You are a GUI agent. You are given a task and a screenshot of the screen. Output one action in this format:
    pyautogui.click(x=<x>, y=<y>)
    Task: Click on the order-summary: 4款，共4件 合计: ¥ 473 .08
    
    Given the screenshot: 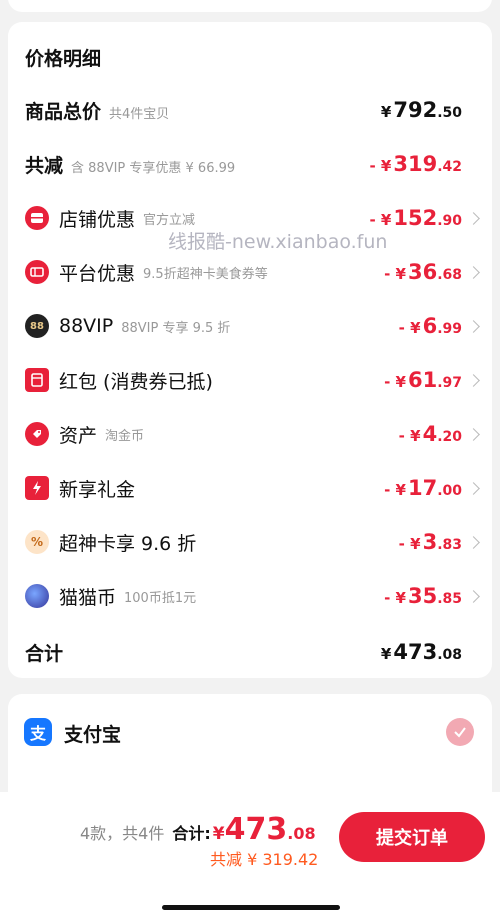 What is the action you would take?
    pyautogui.click(x=198, y=829)
    